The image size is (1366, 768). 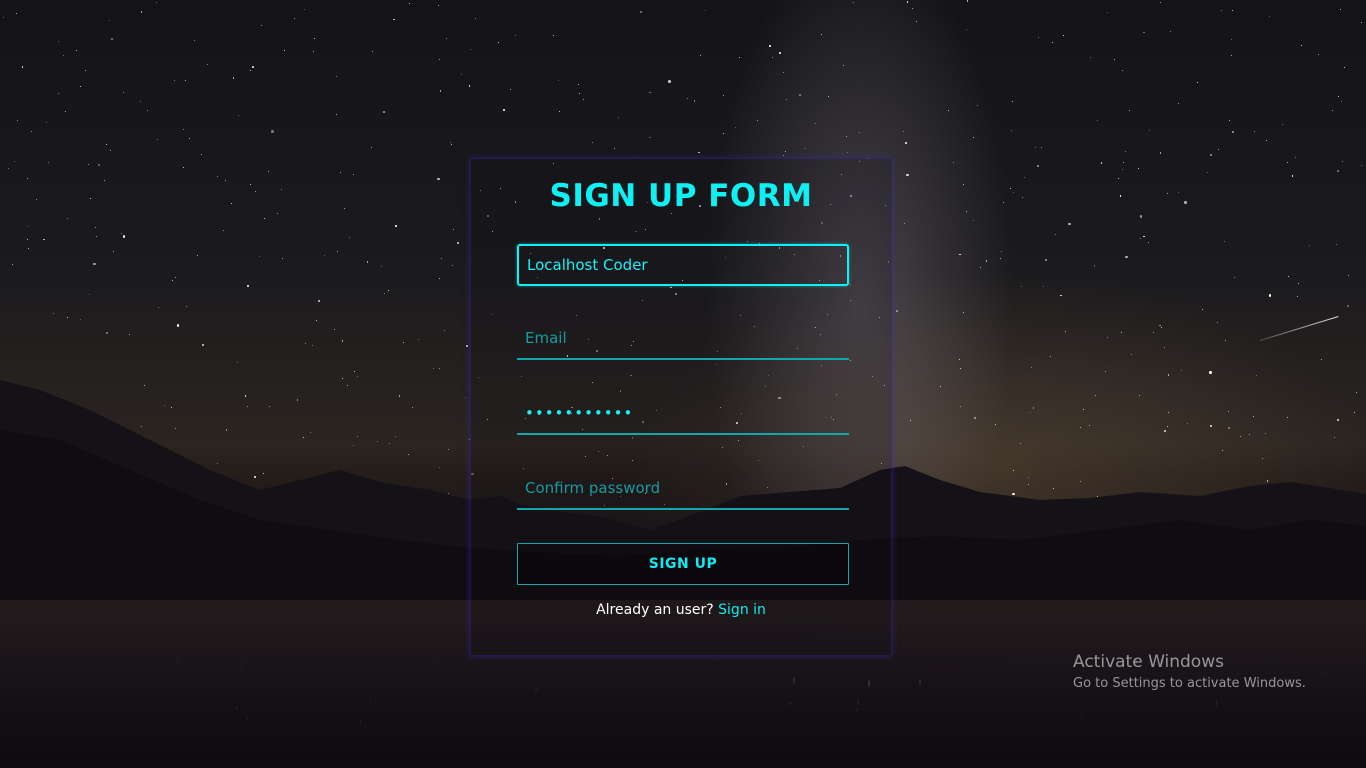 I want to click on signin-row: Already an user? Sign in, so click(x=681, y=610).